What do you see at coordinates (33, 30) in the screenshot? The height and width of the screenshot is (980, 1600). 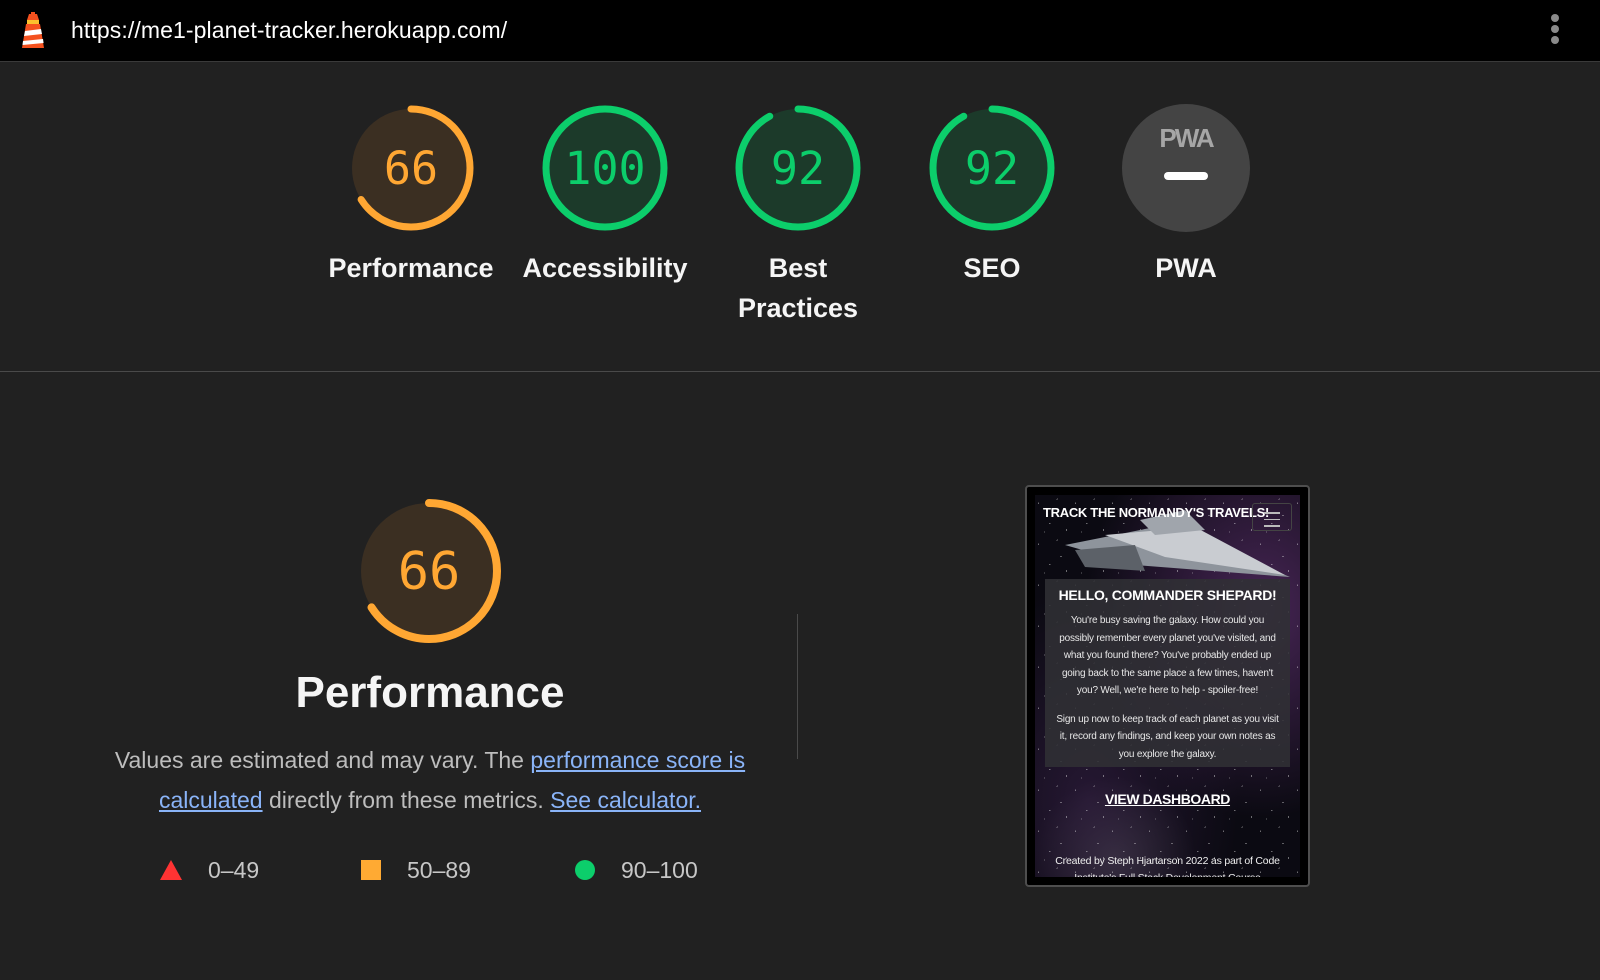 I see `lighthouse-icon` at bounding box center [33, 30].